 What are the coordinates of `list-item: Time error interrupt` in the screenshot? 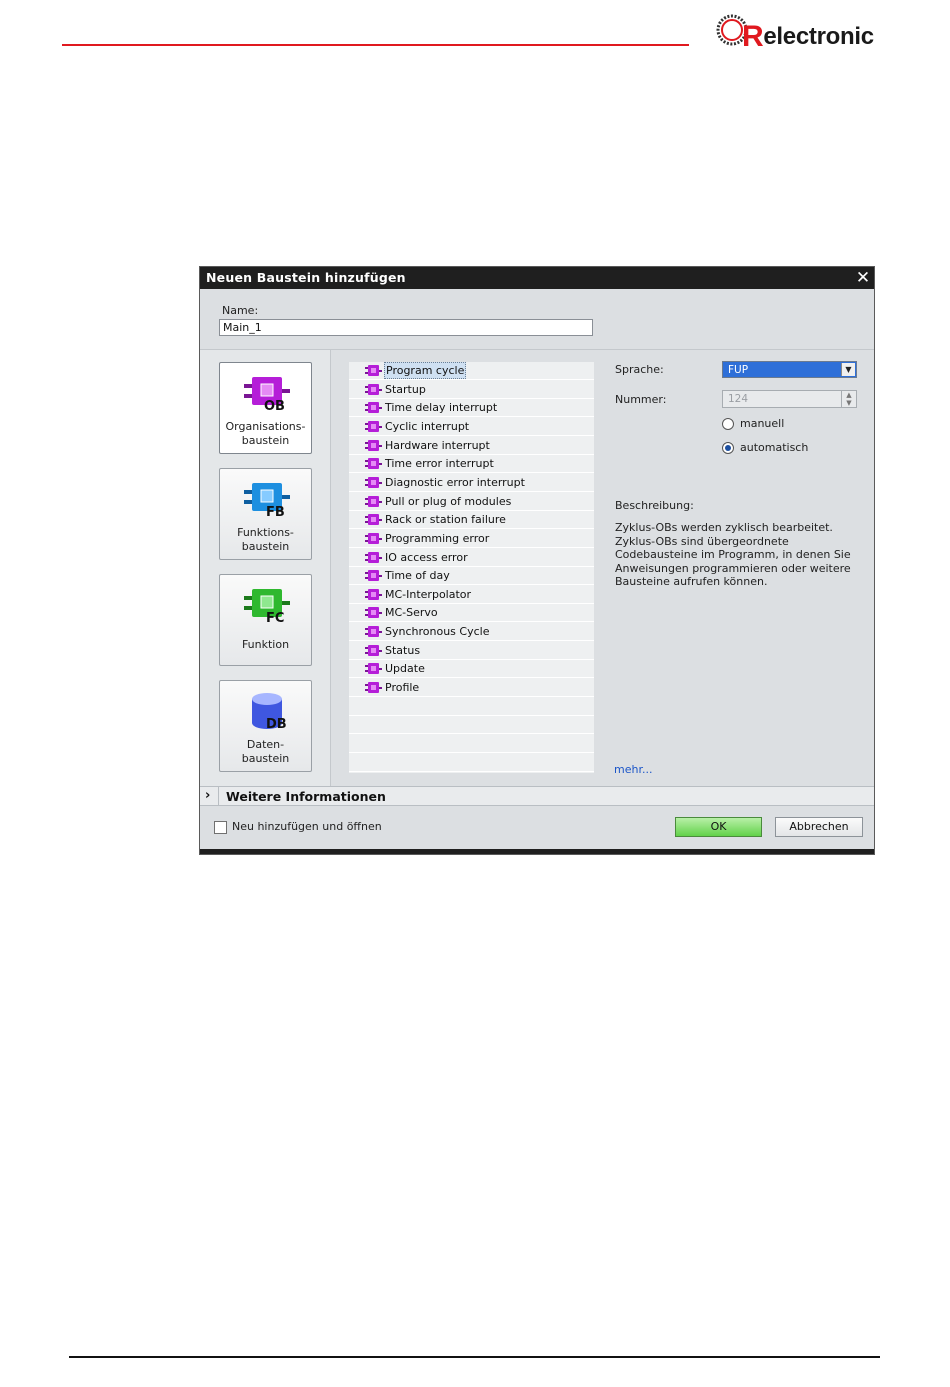 It's located at (471, 464).